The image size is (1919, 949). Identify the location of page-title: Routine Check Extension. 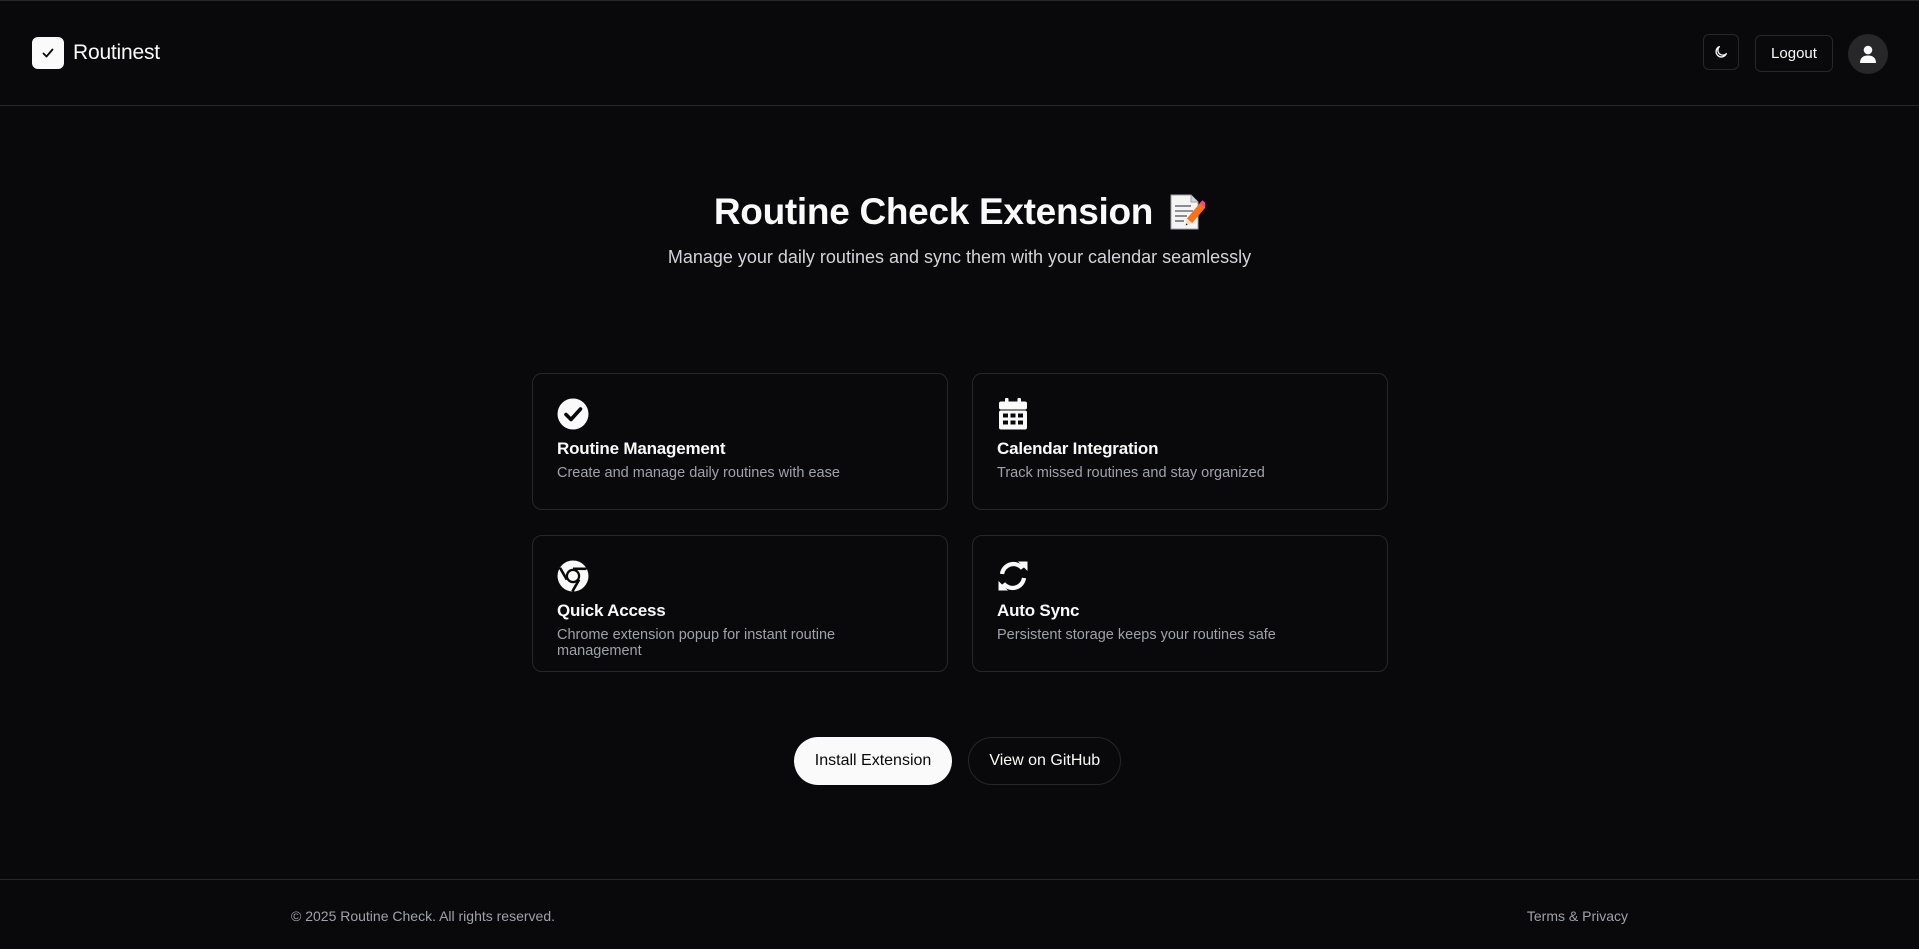
(960, 212).